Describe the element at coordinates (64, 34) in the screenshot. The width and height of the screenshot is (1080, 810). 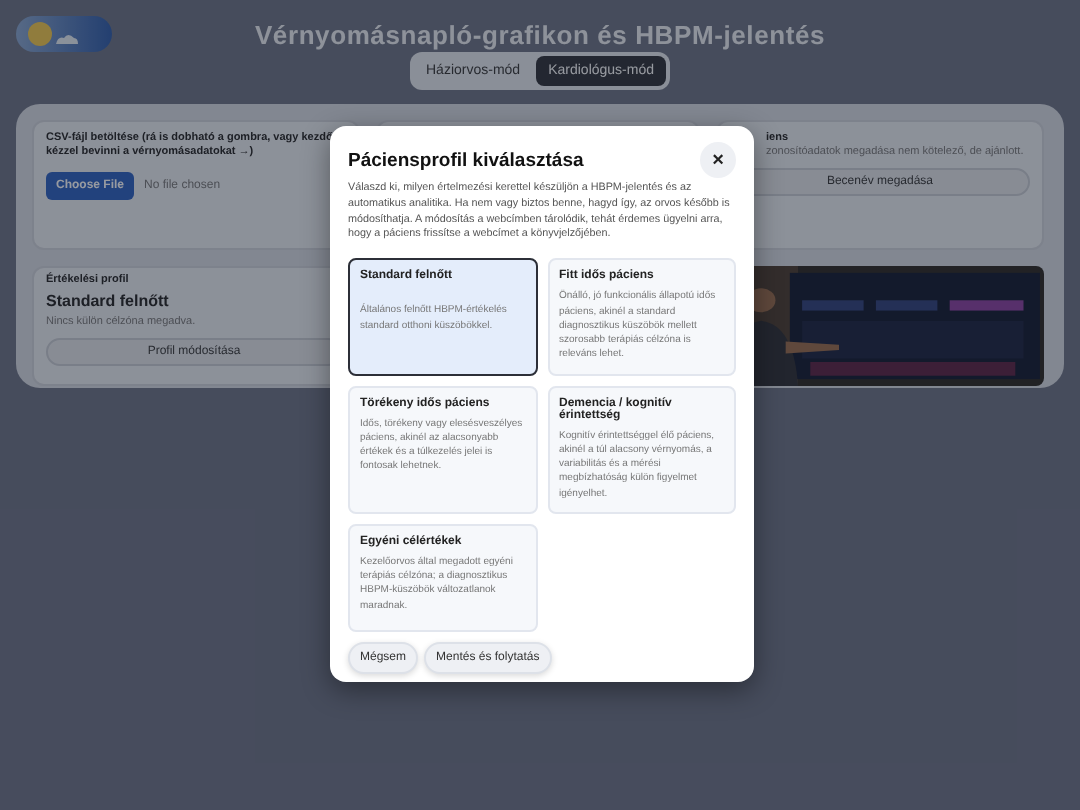
I see `theme-toggle` at that location.